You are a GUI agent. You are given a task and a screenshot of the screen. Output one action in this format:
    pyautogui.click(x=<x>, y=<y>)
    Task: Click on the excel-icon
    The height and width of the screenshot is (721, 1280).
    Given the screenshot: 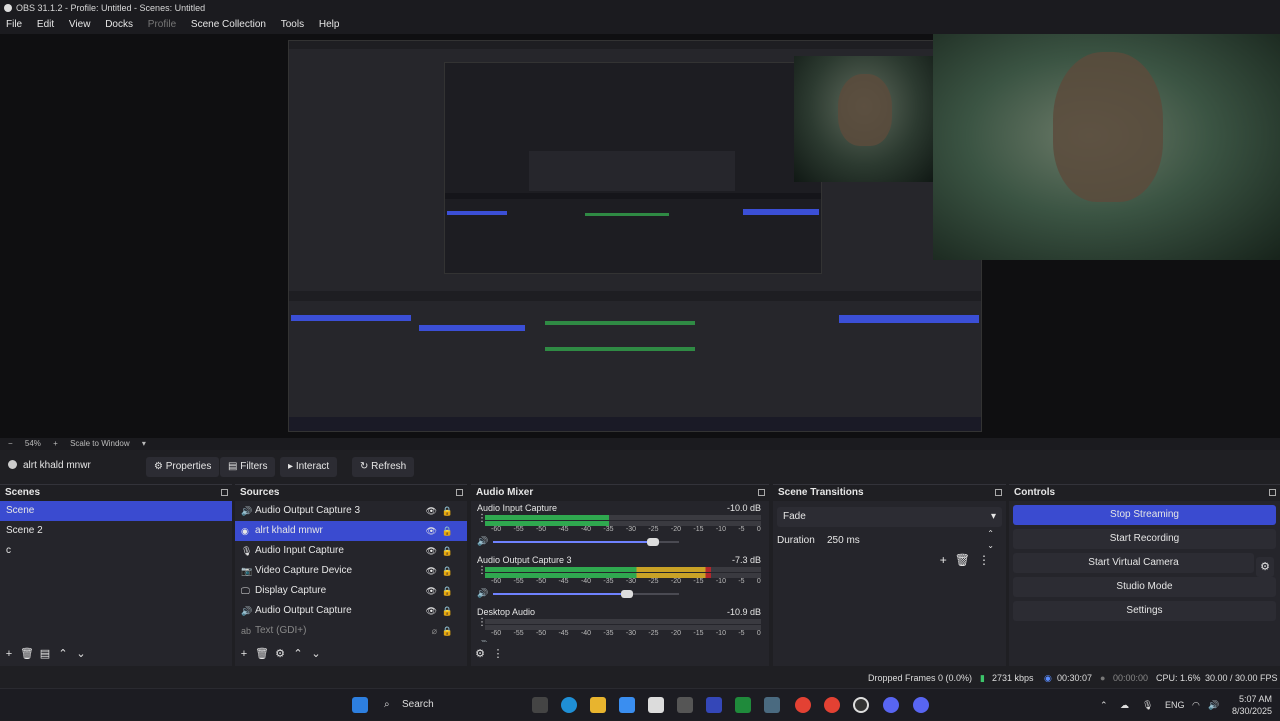 What is the action you would take?
    pyautogui.click(x=743, y=705)
    